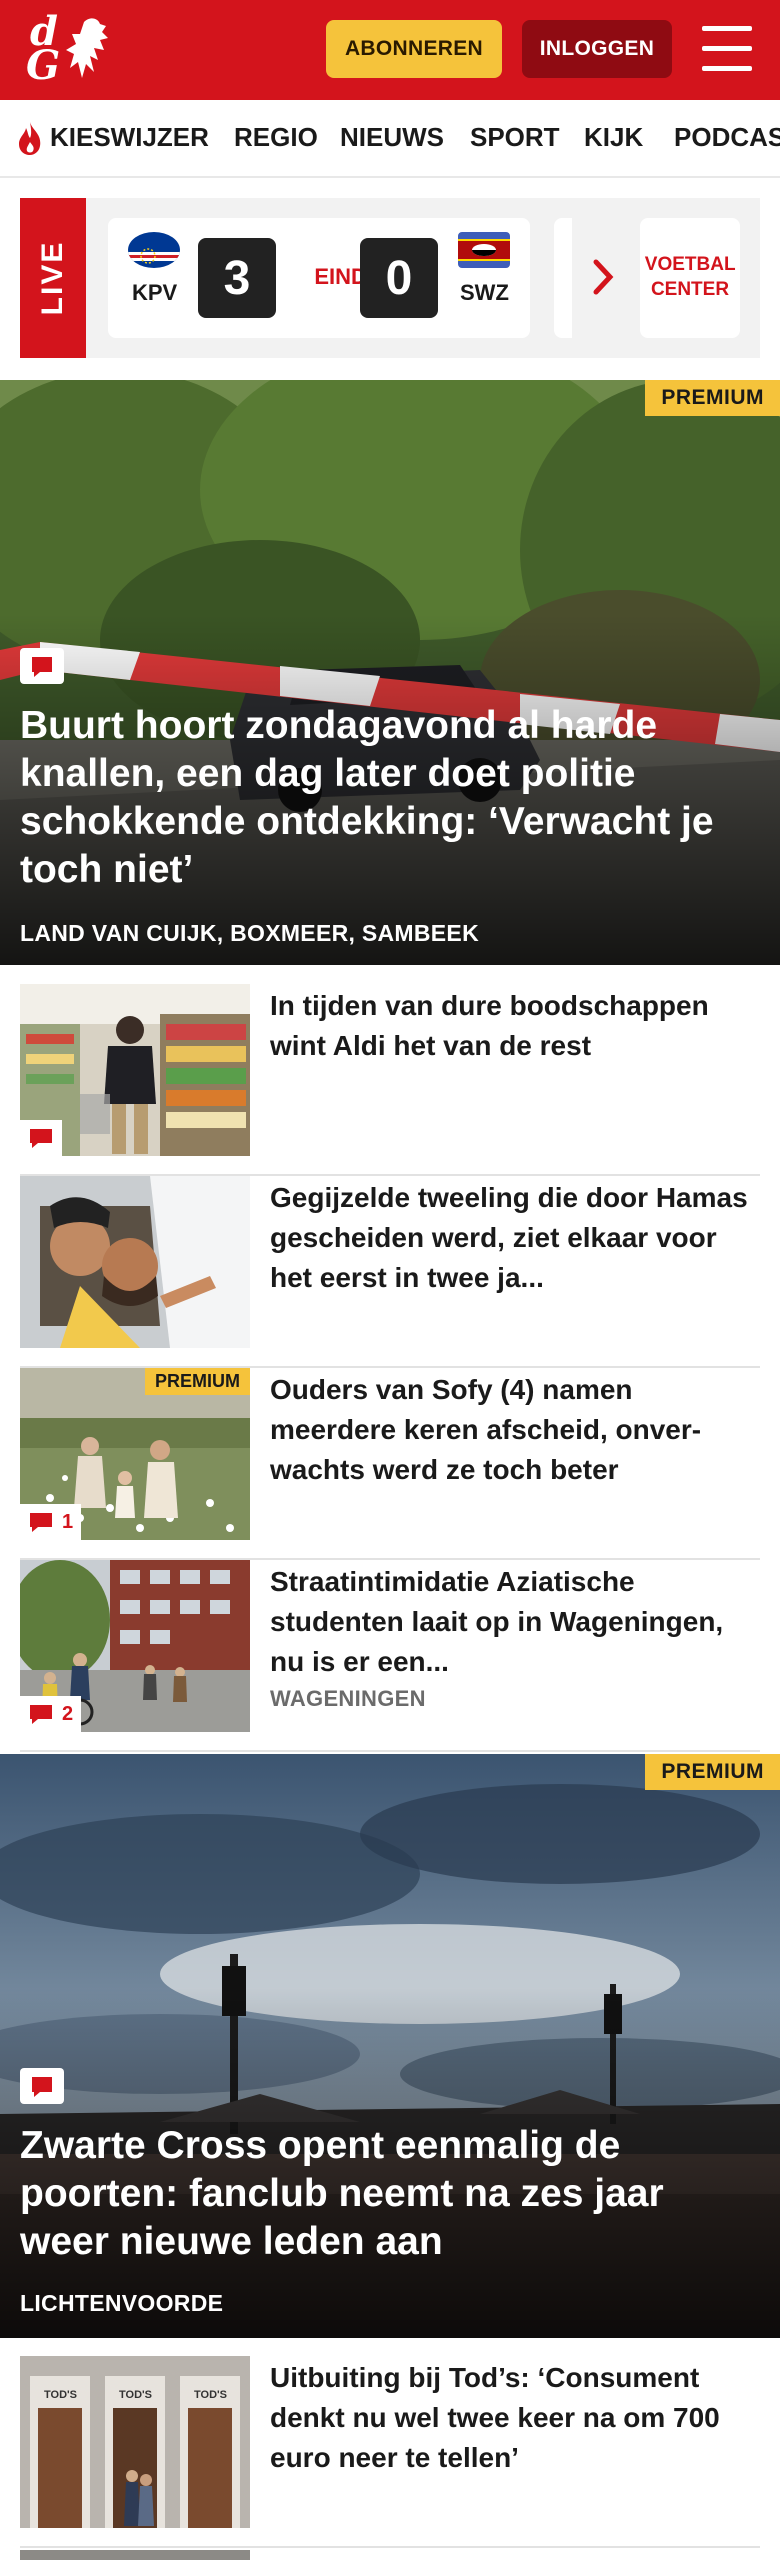  What do you see at coordinates (155, 292) in the screenshot?
I see `home-team-code: KPV` at bounding box center [155, 292].